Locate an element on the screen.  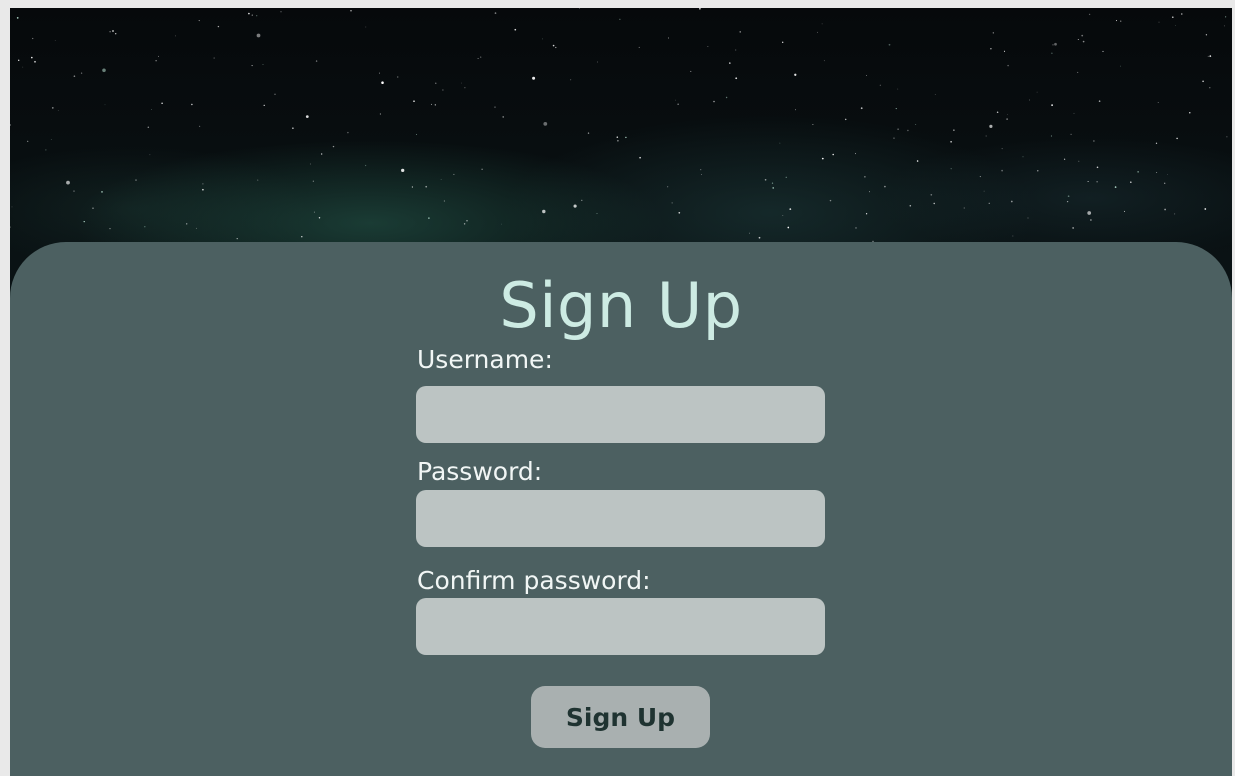
sign-up-button: Sign Up is located at coordinates (620, 717).